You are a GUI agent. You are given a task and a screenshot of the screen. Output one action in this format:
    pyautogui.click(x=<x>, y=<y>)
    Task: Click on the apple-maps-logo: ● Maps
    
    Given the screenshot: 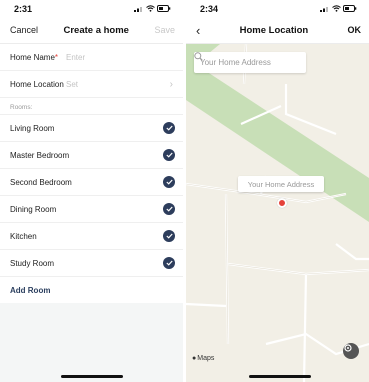 What is the action you would take?
    pyautogui.click(x=203, y=358)
    